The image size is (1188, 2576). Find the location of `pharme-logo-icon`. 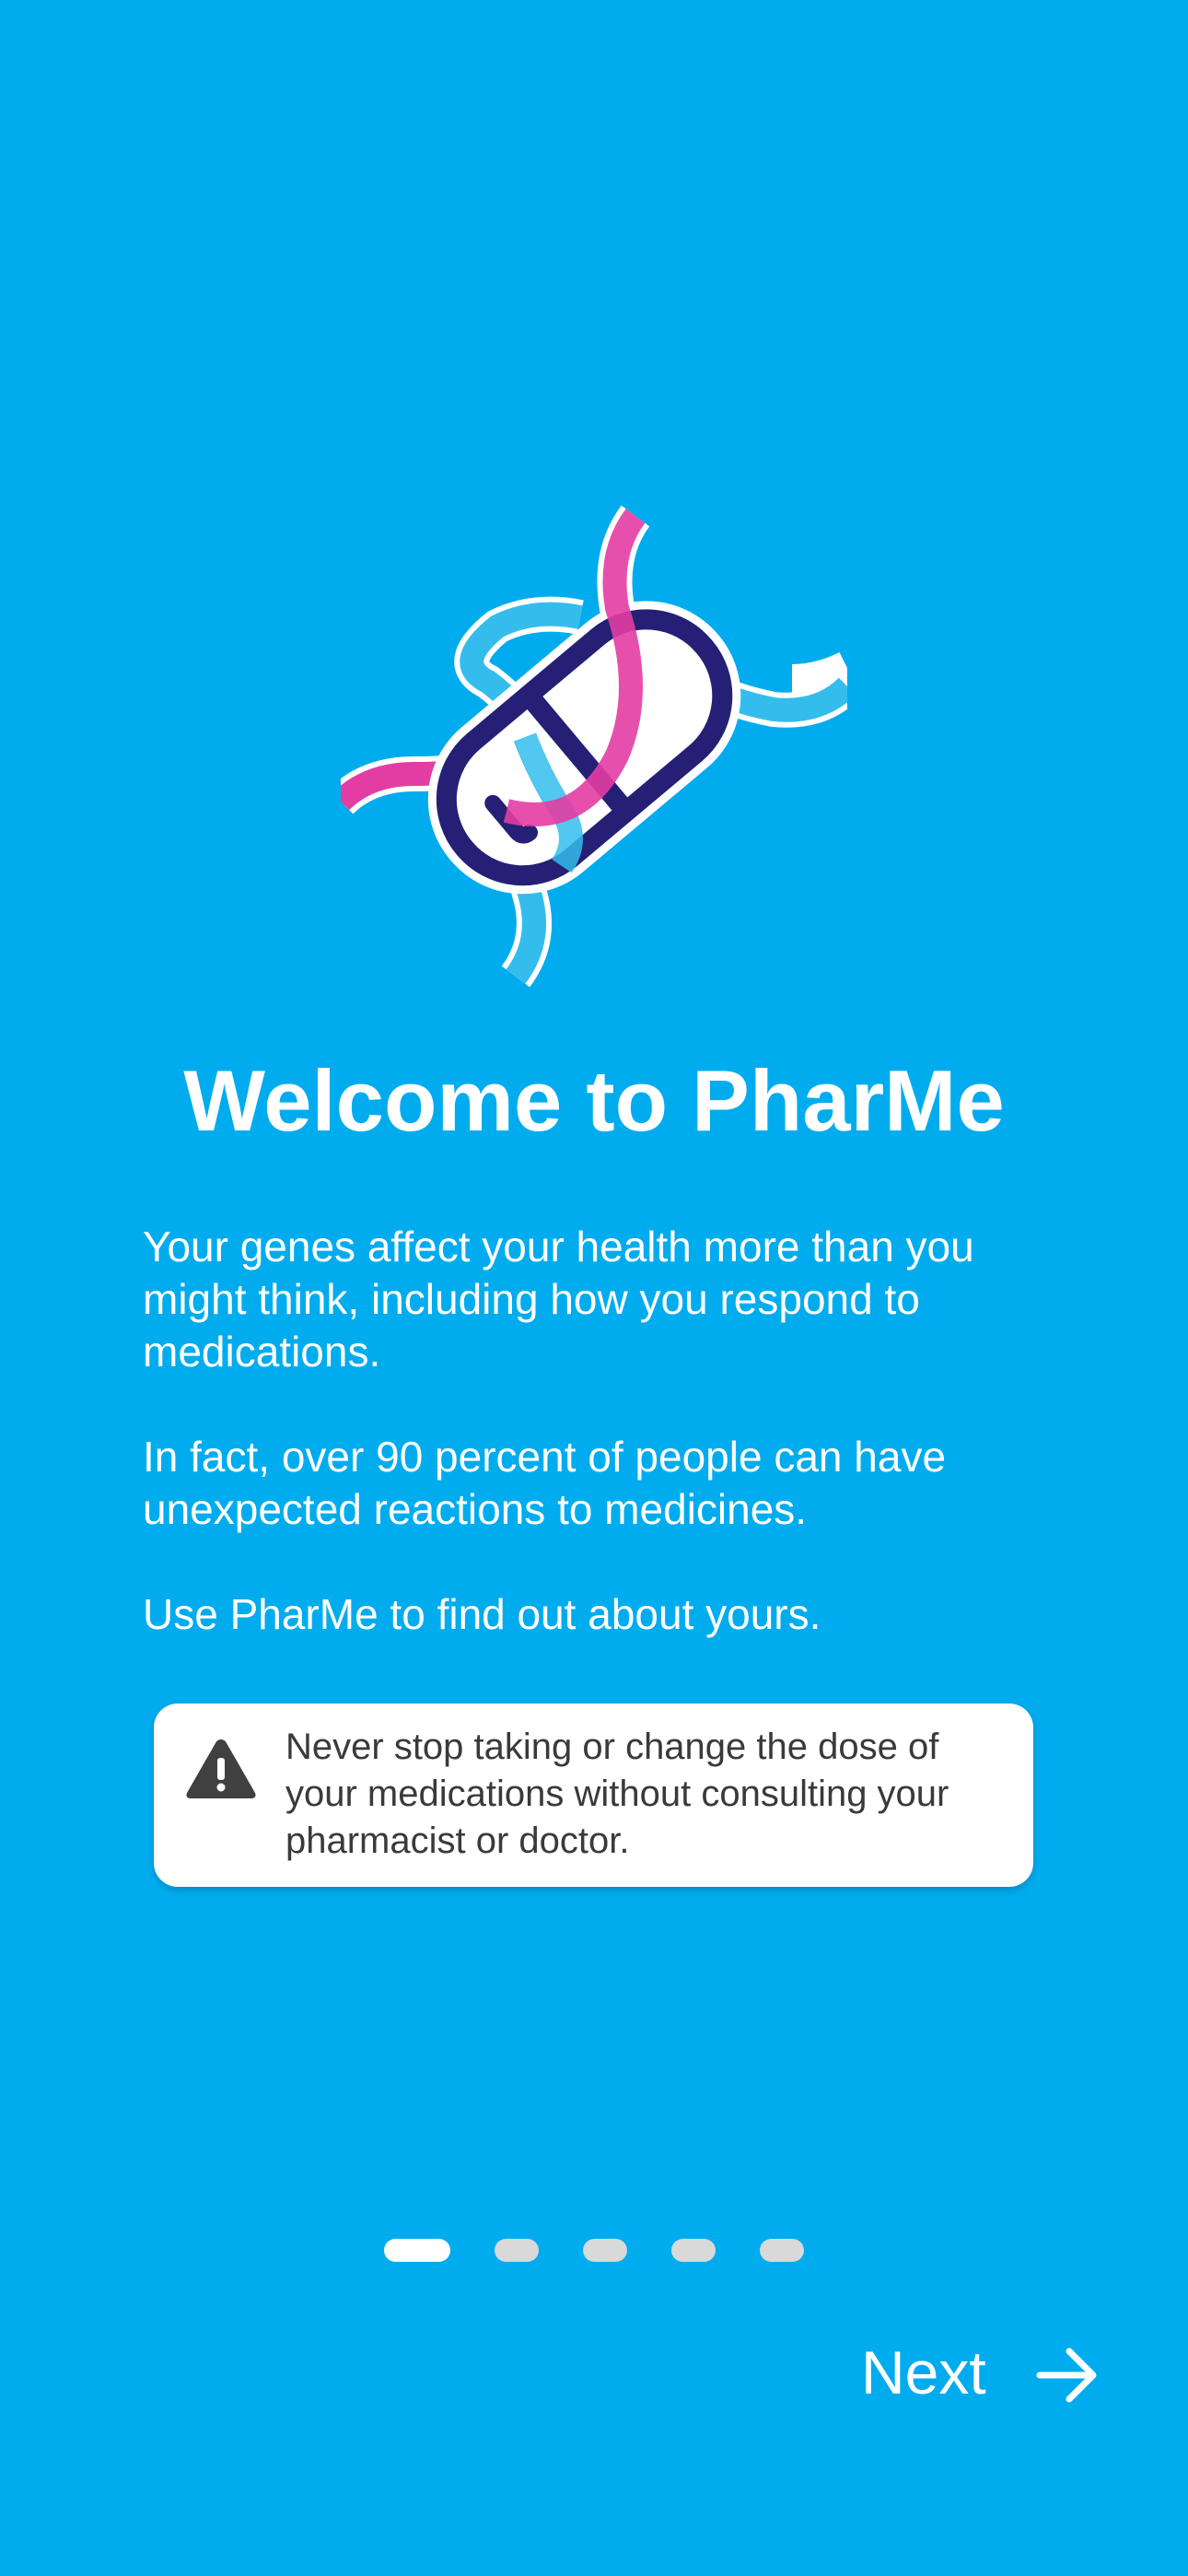

pharme-logo-icon is located at coordinates (594, 746).